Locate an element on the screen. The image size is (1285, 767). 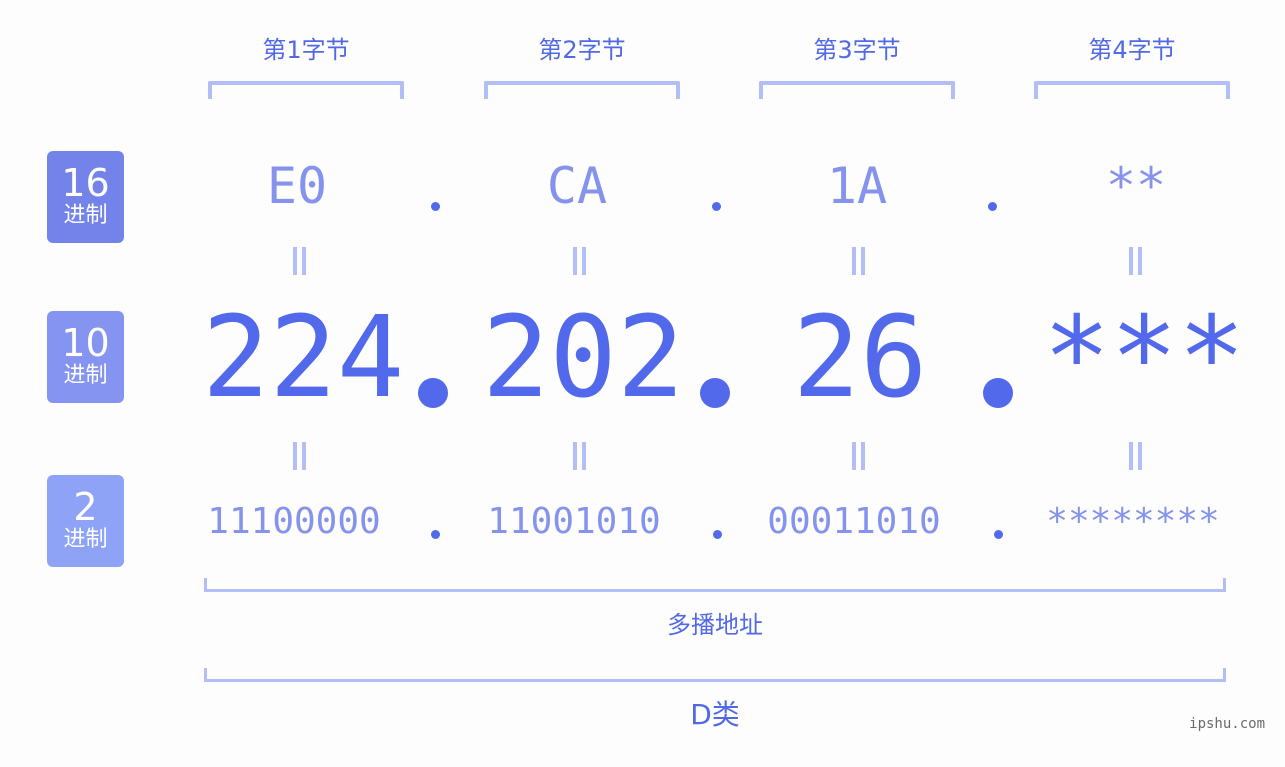
address-class-label: D类 is located at coordinates (715, 714).